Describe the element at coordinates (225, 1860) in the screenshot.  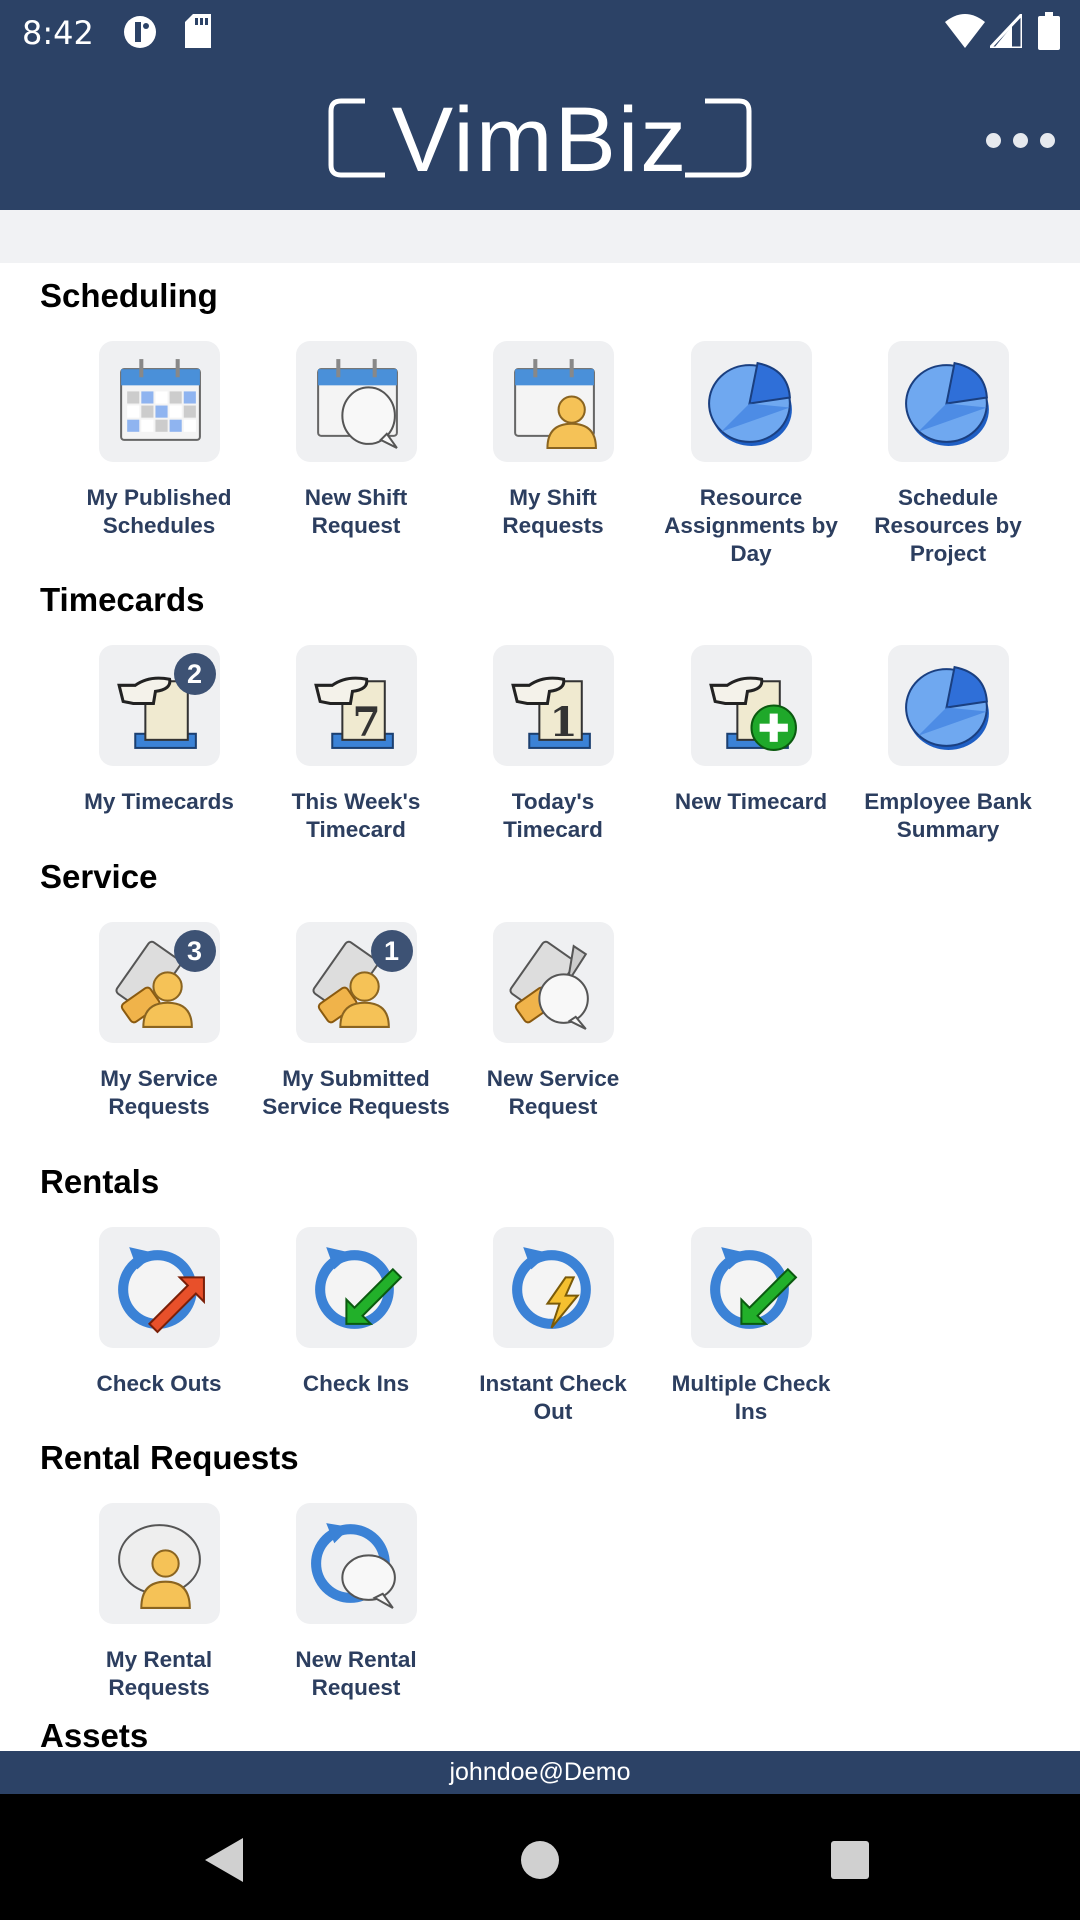
I see `back-icon` at that location.